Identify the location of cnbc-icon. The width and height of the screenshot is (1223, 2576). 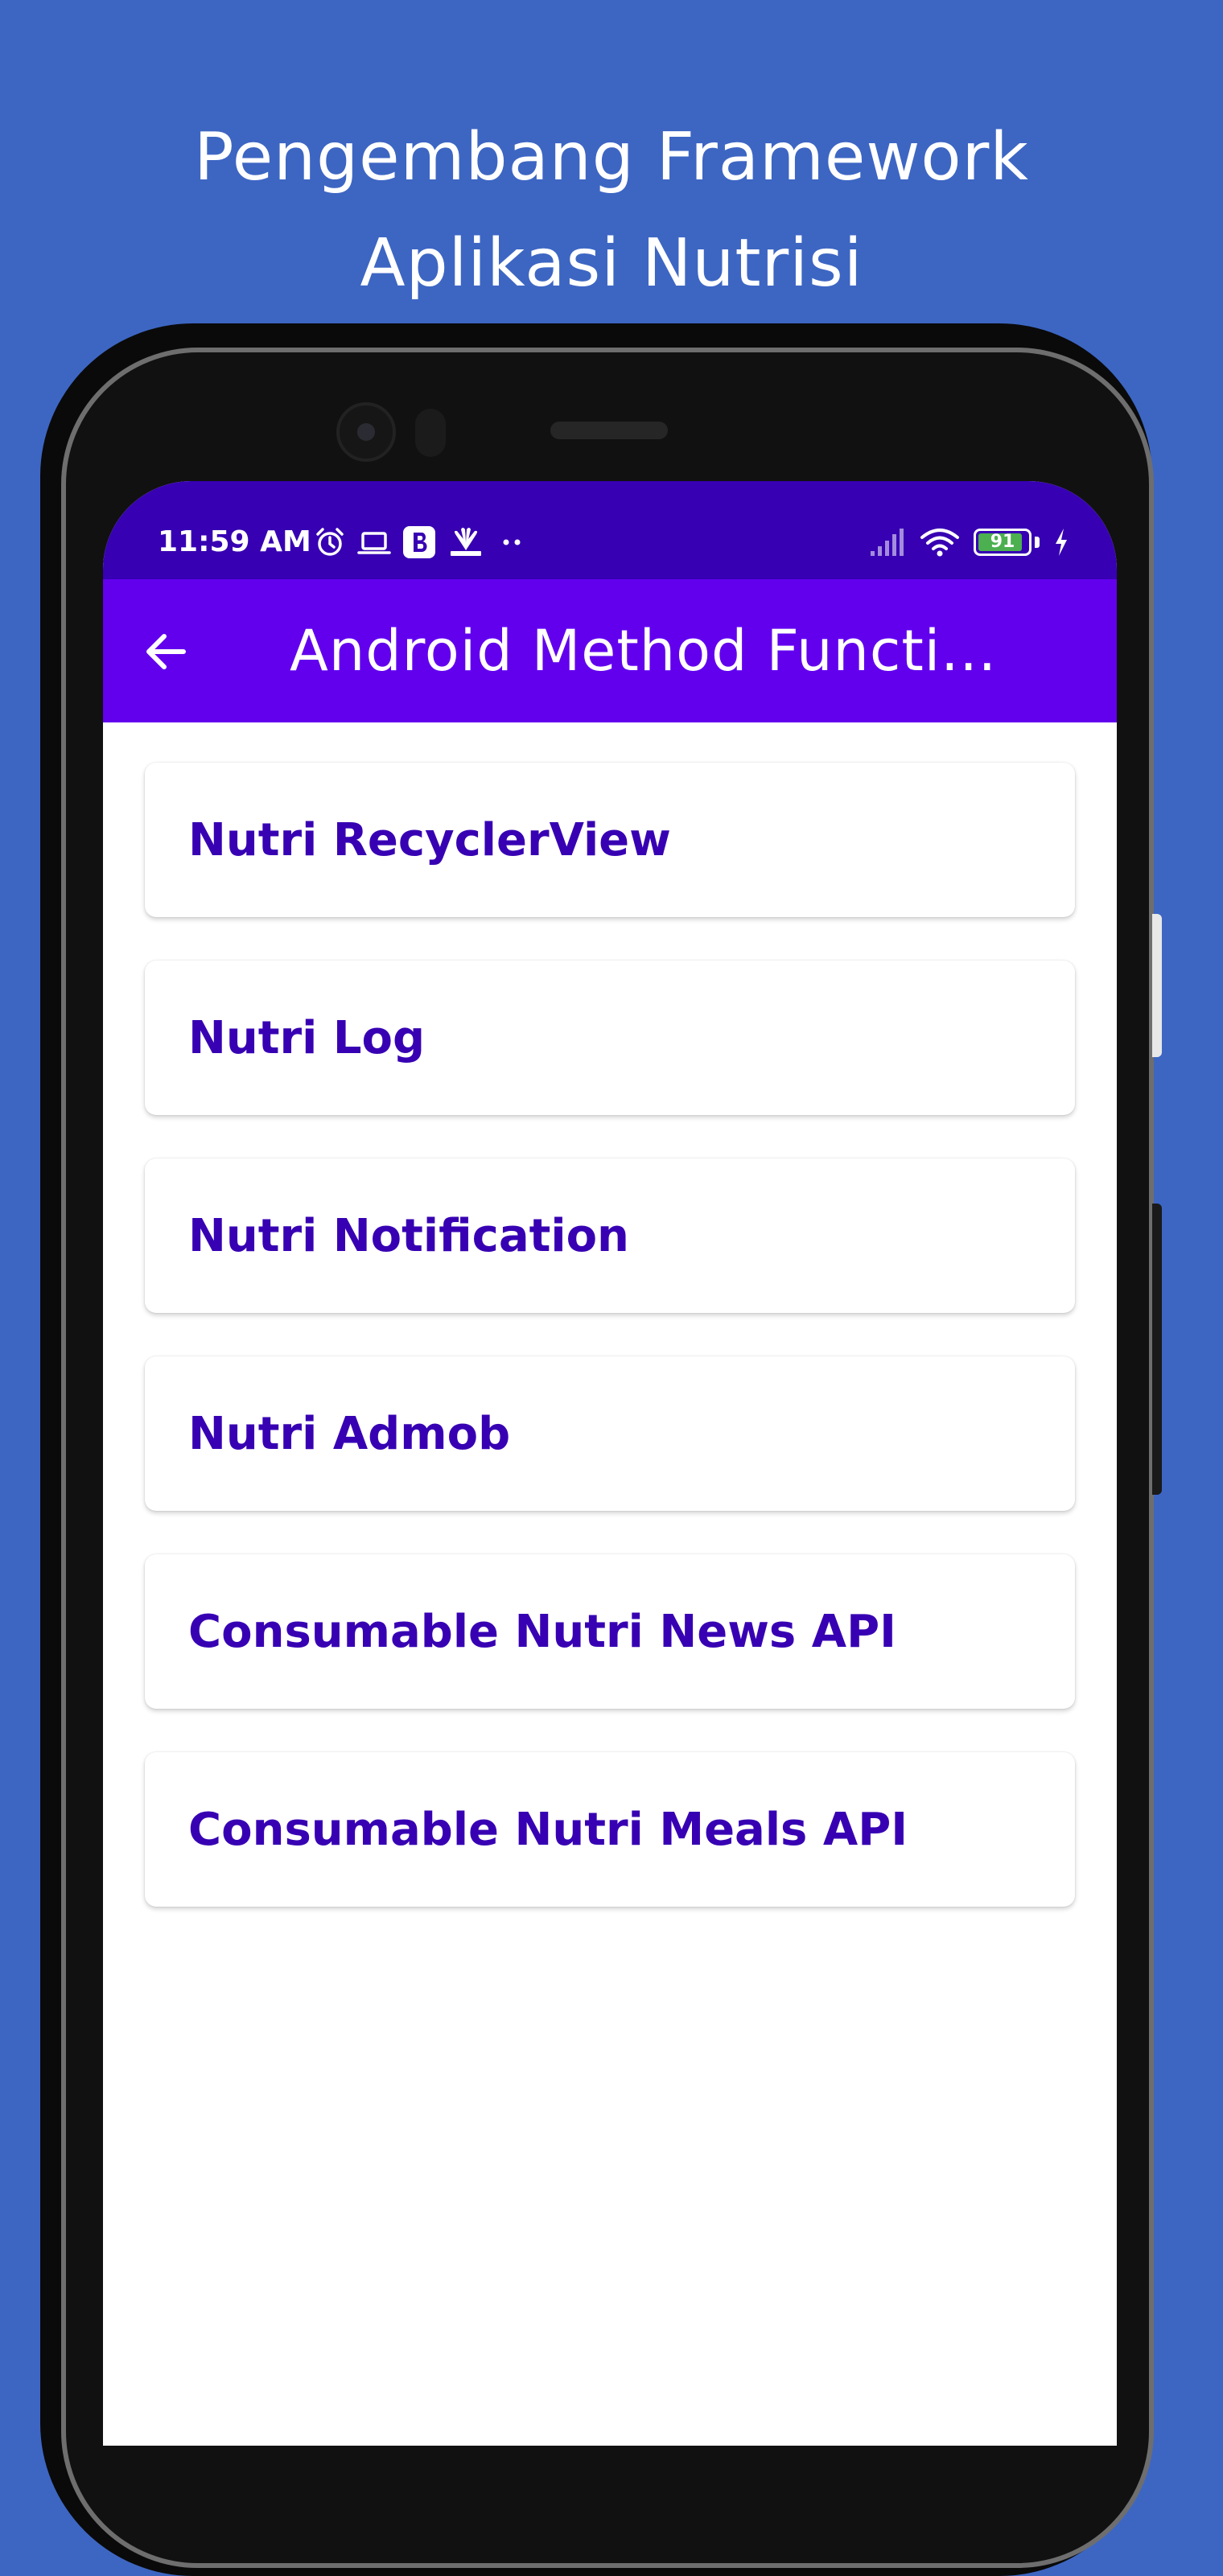
(465, 542).